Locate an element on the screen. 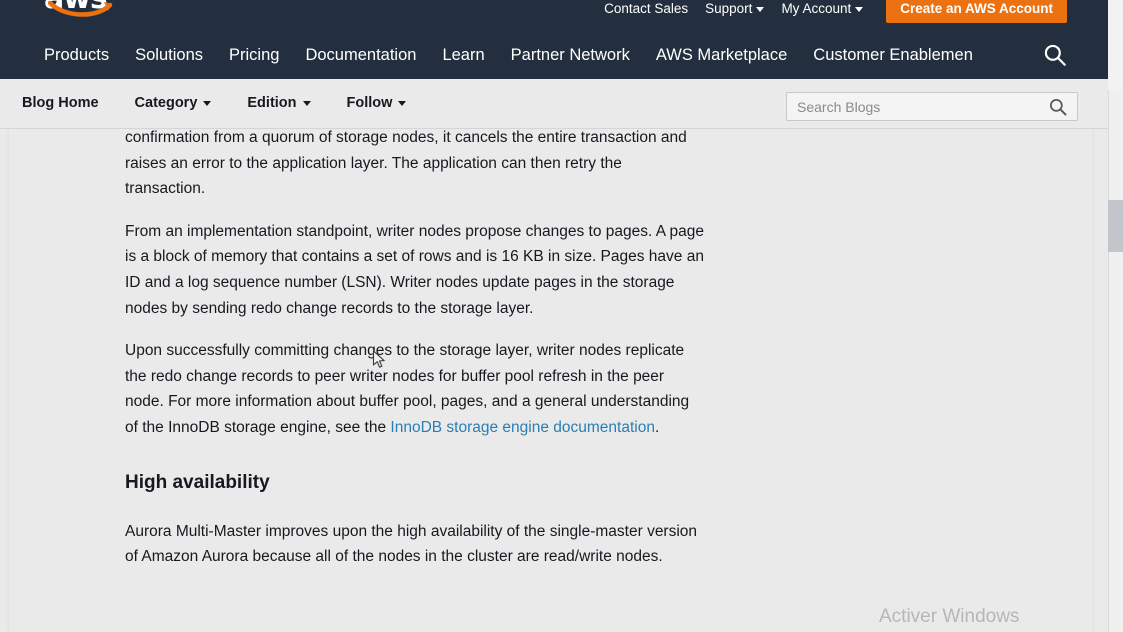  blog-search-box is located at coordinates (932, 106).